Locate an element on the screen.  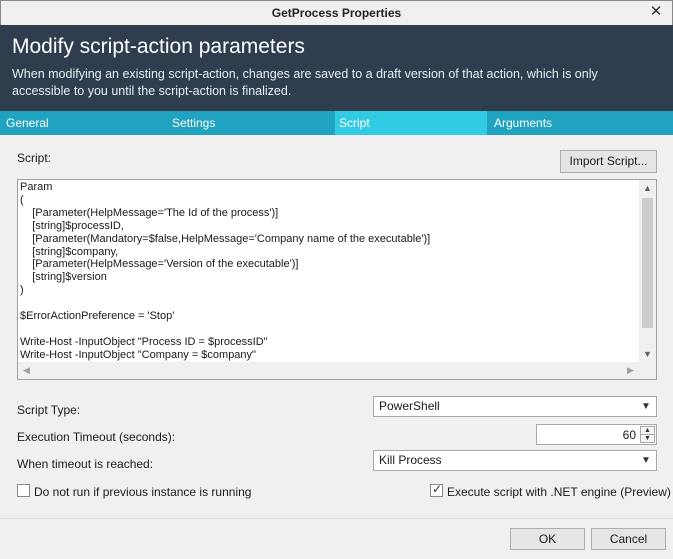
page-title: Modify script-action parameters is located at coordinates (158, 46).